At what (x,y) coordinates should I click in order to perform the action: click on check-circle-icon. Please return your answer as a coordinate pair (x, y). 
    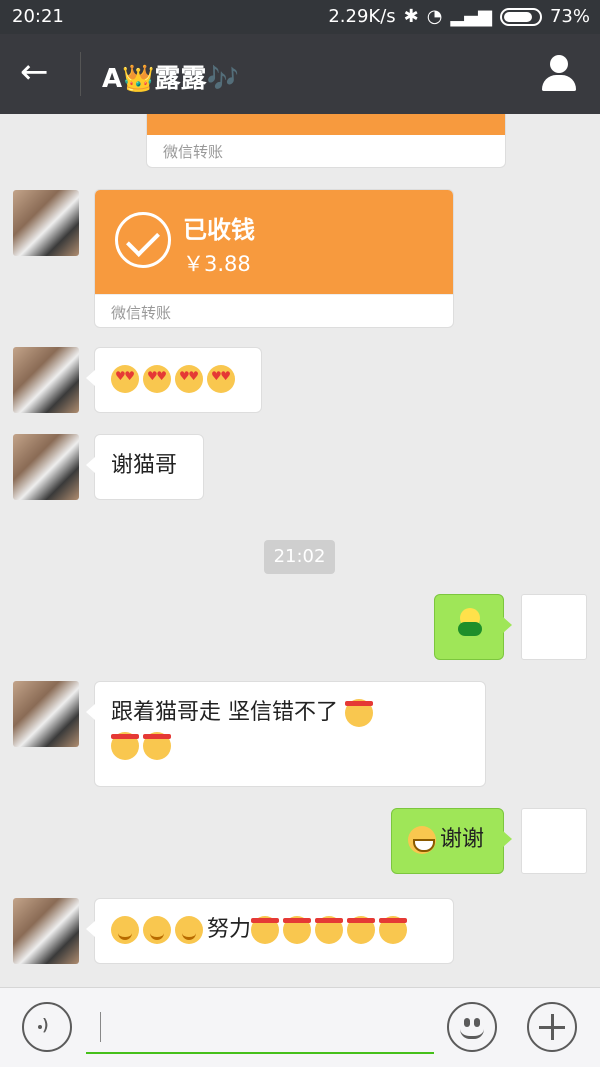
    Looking at the image, I should click on (143, 240).